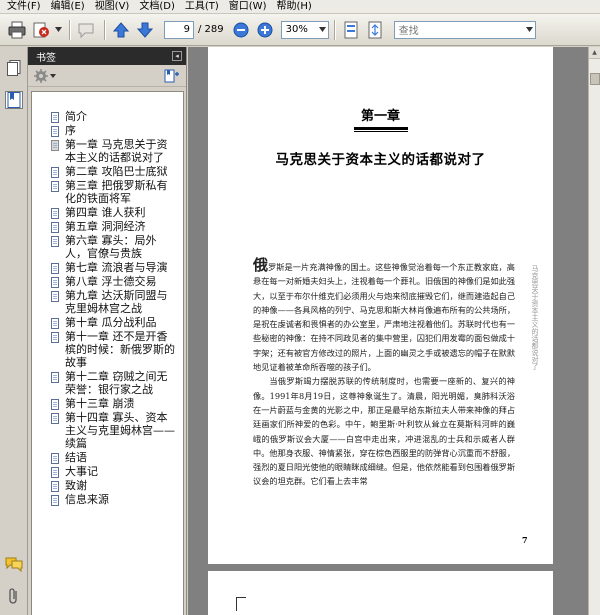 The image size is (600, 615). Describe the element at coordinates (107, 76) in the screenshot. I see `bookmarks-toolbar` at that location.